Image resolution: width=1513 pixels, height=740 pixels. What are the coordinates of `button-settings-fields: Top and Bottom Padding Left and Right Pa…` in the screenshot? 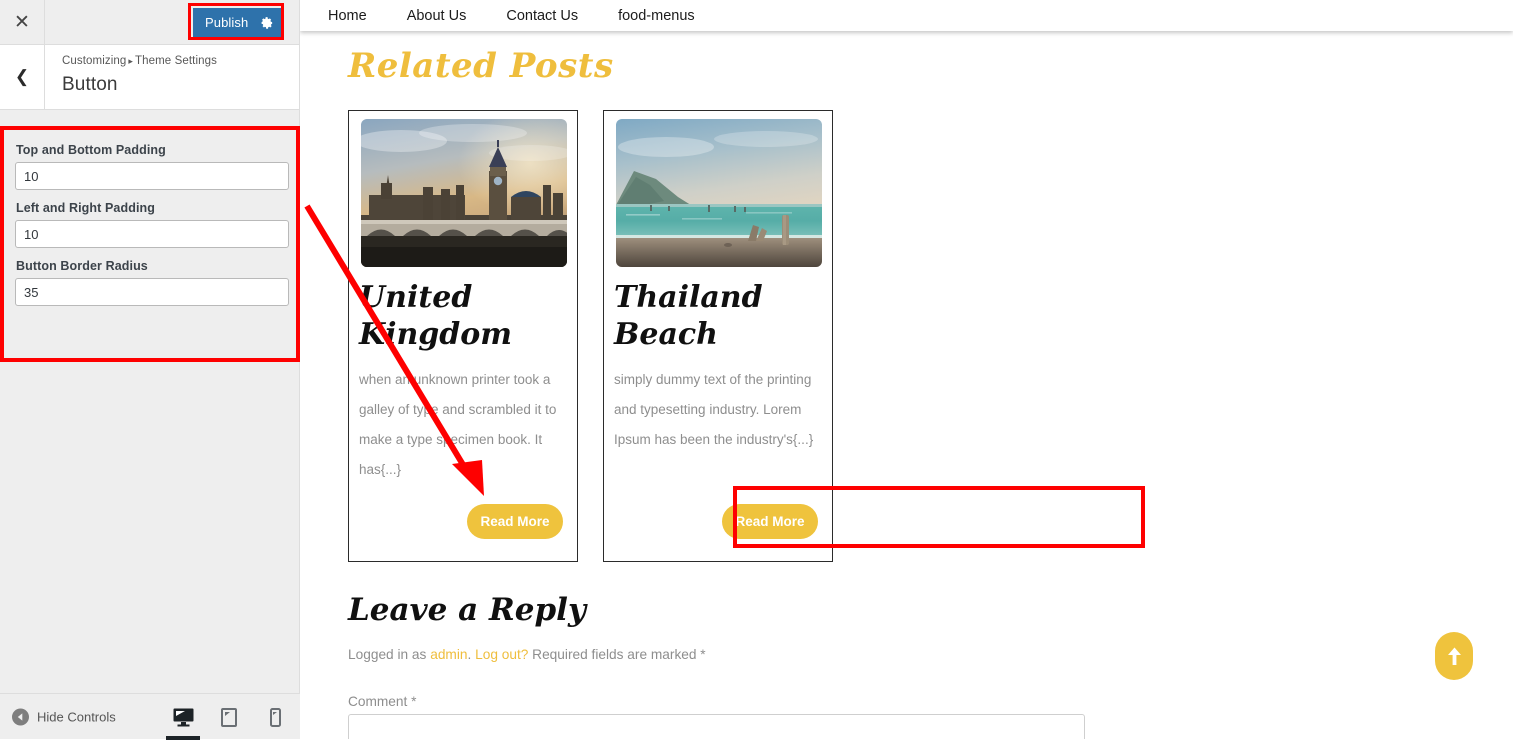 It's located at (150, 218).